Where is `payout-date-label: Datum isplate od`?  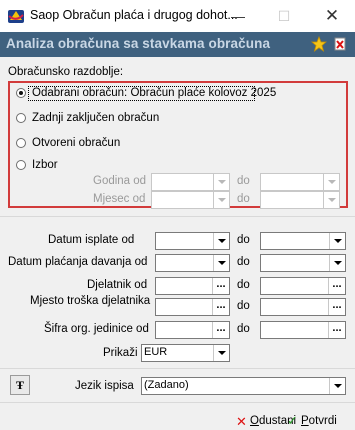
payout-date-label: Datum isplate od is located at coordinates (91, 240).